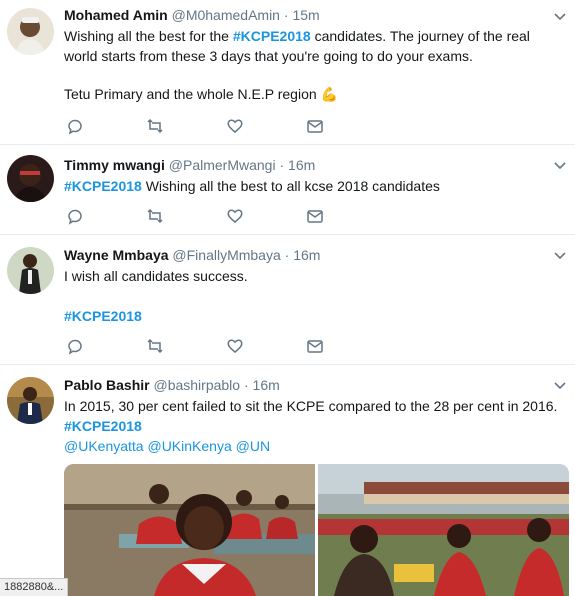 Image resolution: width=575 pixels, height=596 pixels. I want to click on display-name: Pablo Bashir, so click(107, 385).